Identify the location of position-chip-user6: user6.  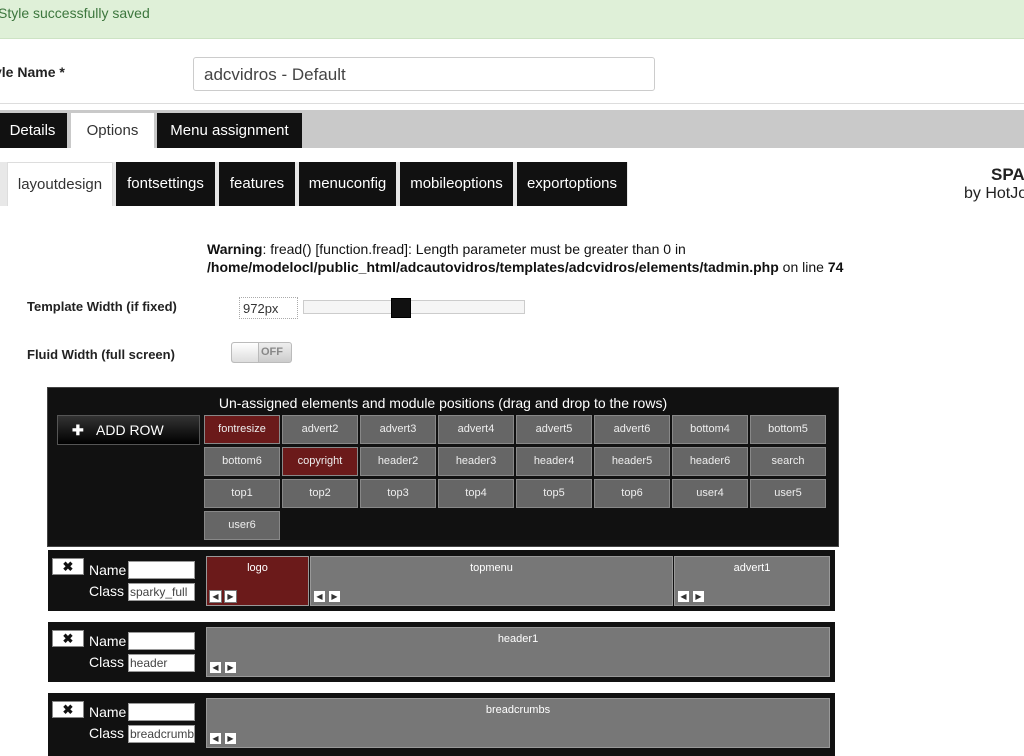
(242, 525).